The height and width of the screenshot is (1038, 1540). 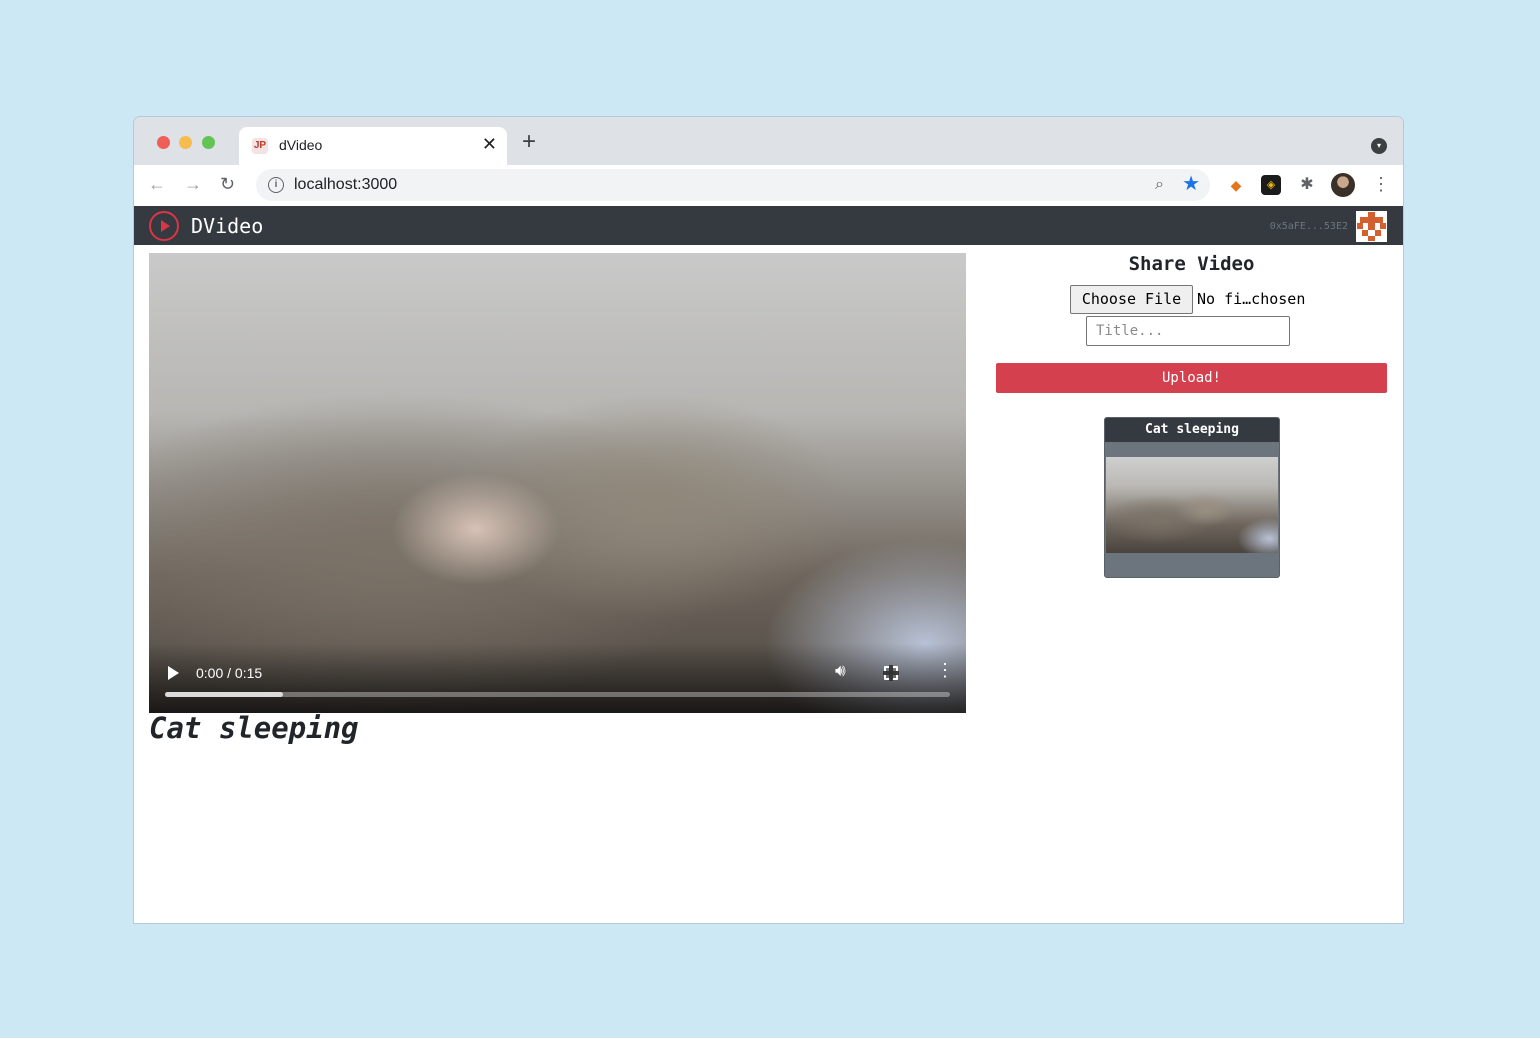 What do you see at coordinates (768, 141) in the screenshot?
I see `tab-strip: JP dVideo ✕ + ▾` at bounding box center [768, 141].